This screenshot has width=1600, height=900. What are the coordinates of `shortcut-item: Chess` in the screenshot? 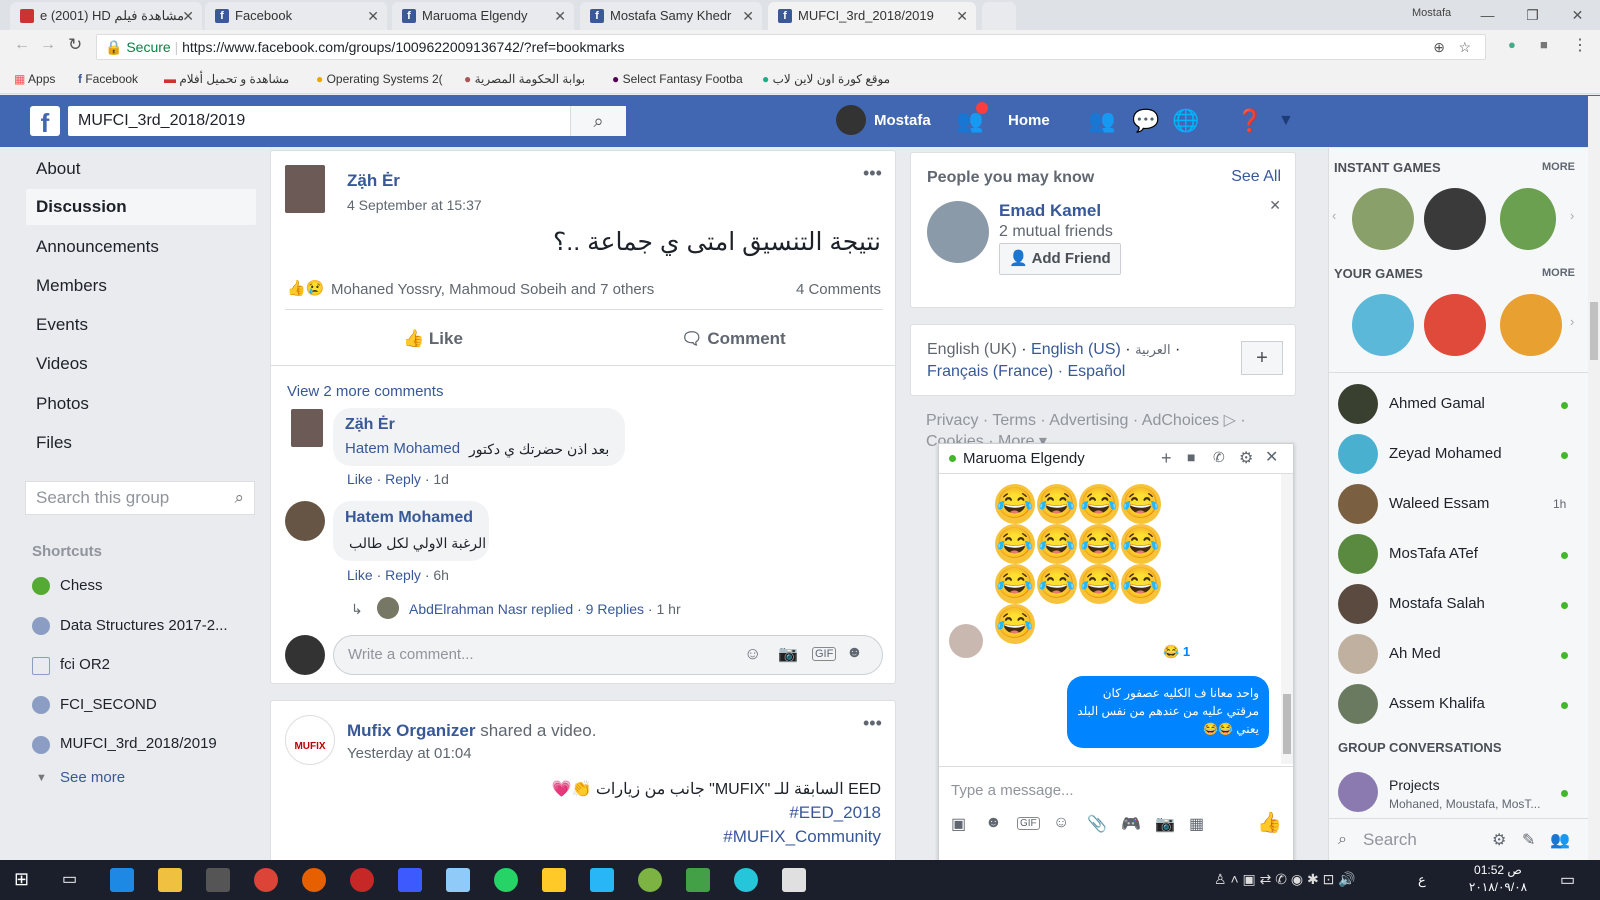 It's located at (81, 585).